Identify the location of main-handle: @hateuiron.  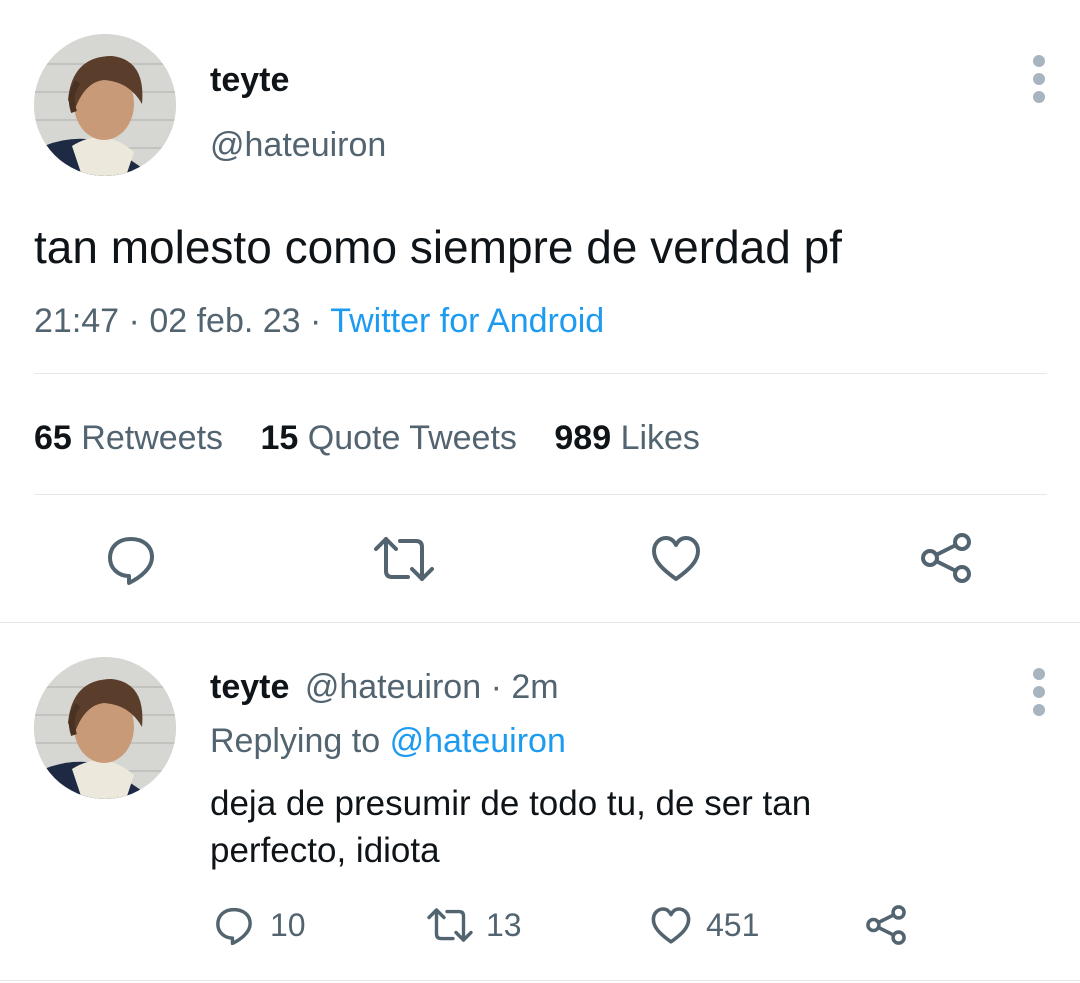
(298, 145).